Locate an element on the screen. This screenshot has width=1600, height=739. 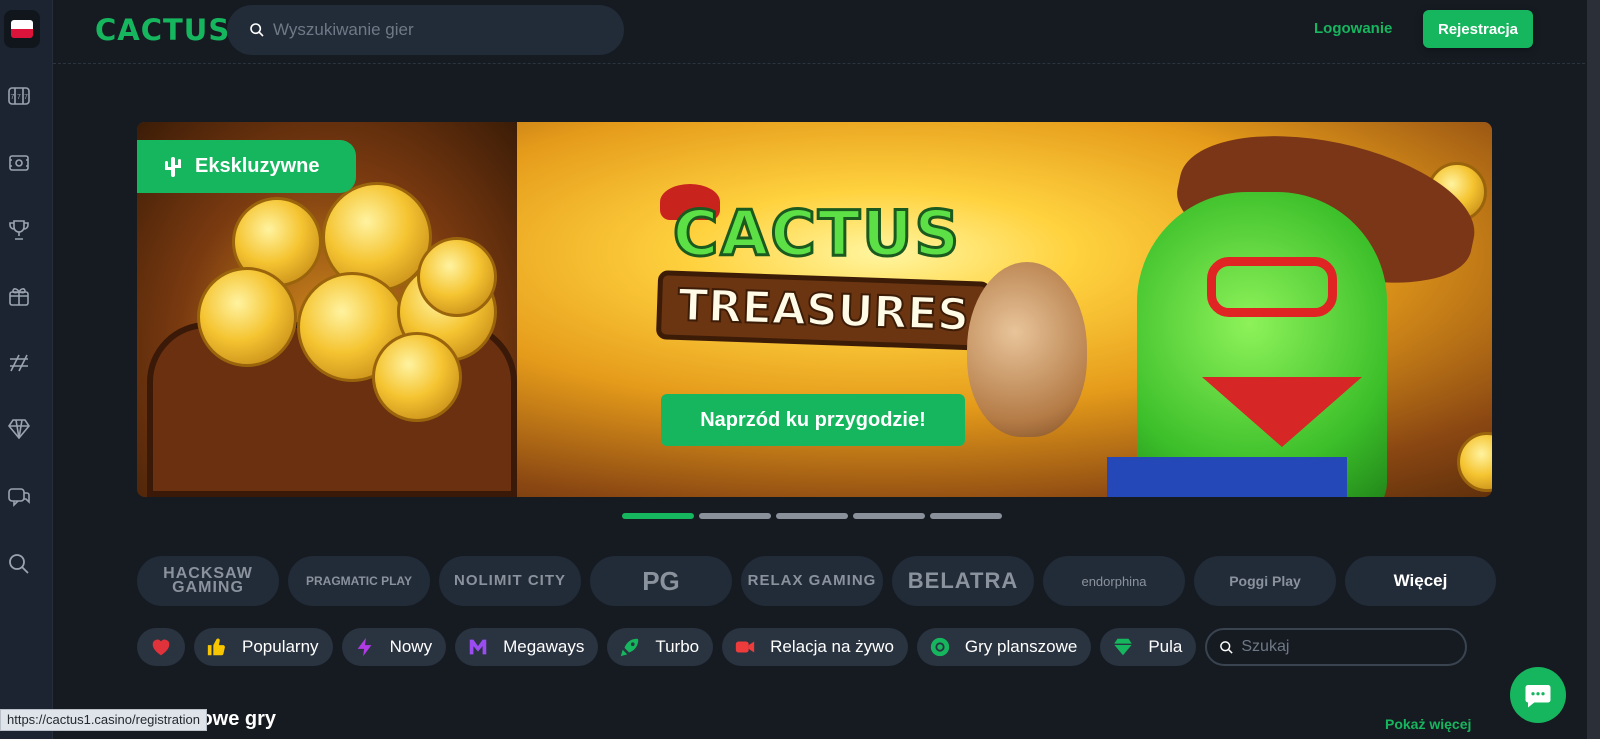
game-search-input: Wyszukiwanie gier is located at coordinates (425, 30).